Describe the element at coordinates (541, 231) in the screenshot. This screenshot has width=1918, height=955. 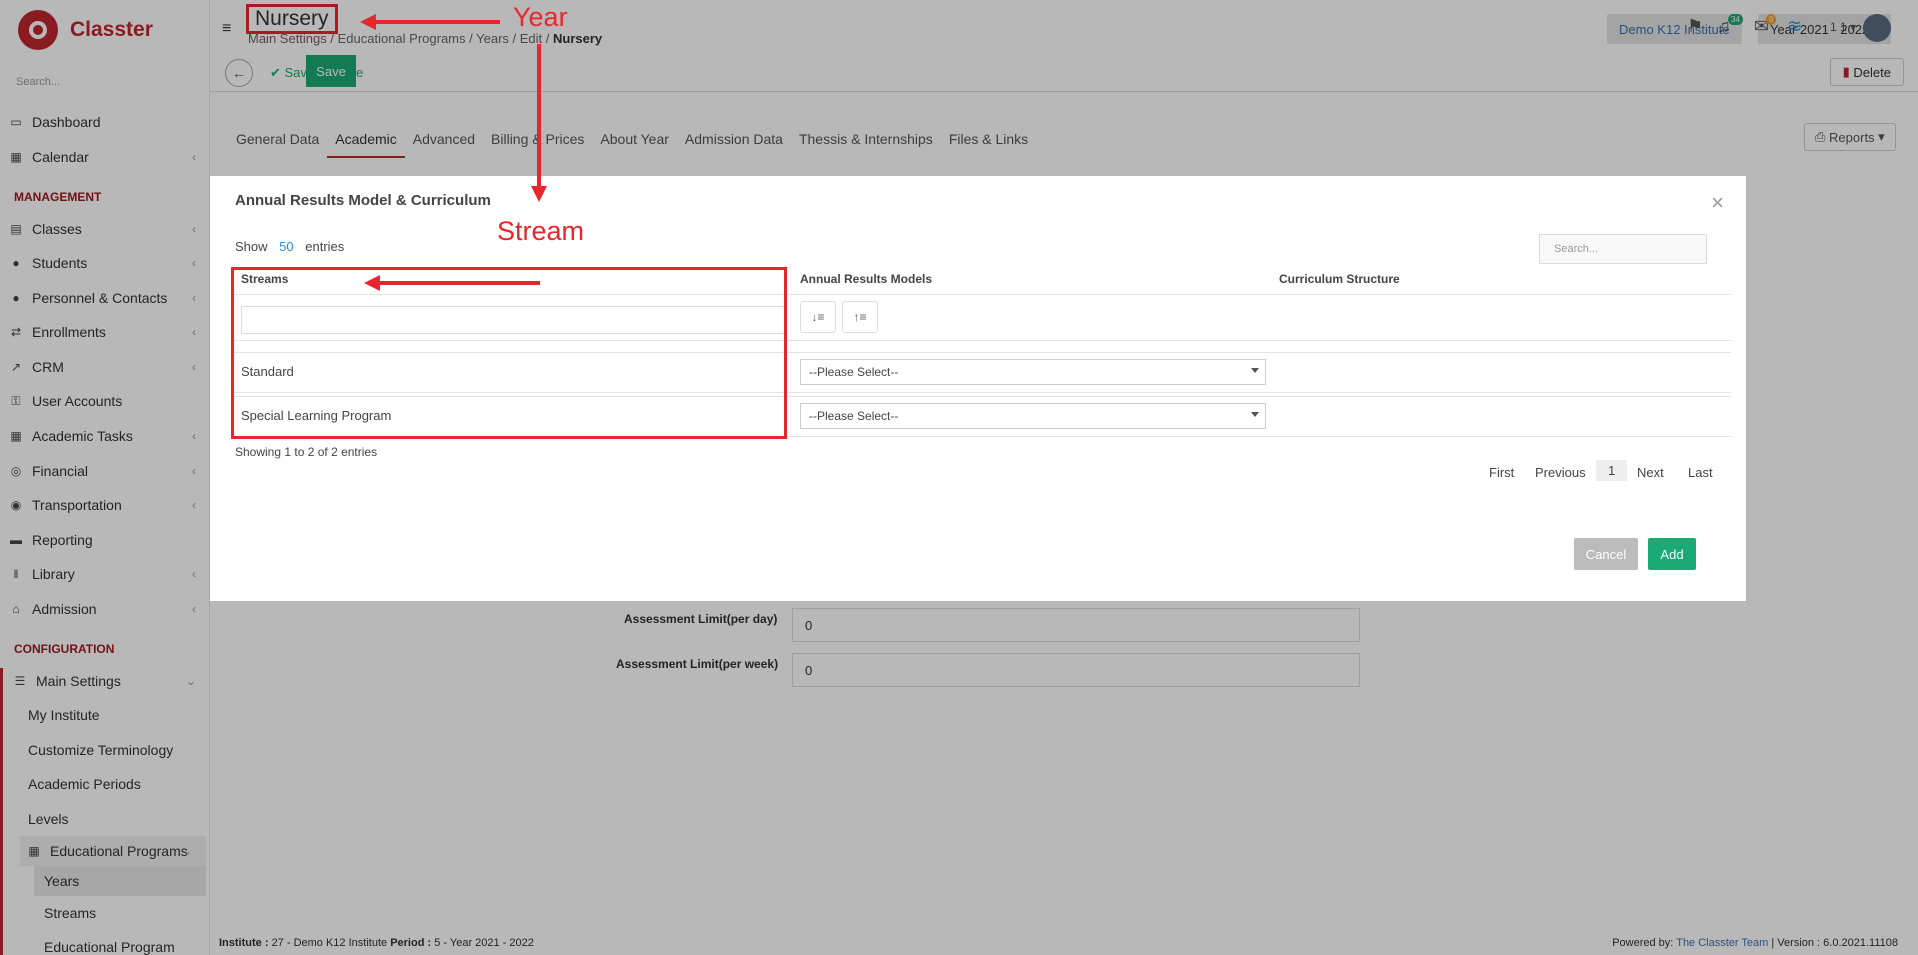
I see `annotation-stream-label: Stream` at that location.